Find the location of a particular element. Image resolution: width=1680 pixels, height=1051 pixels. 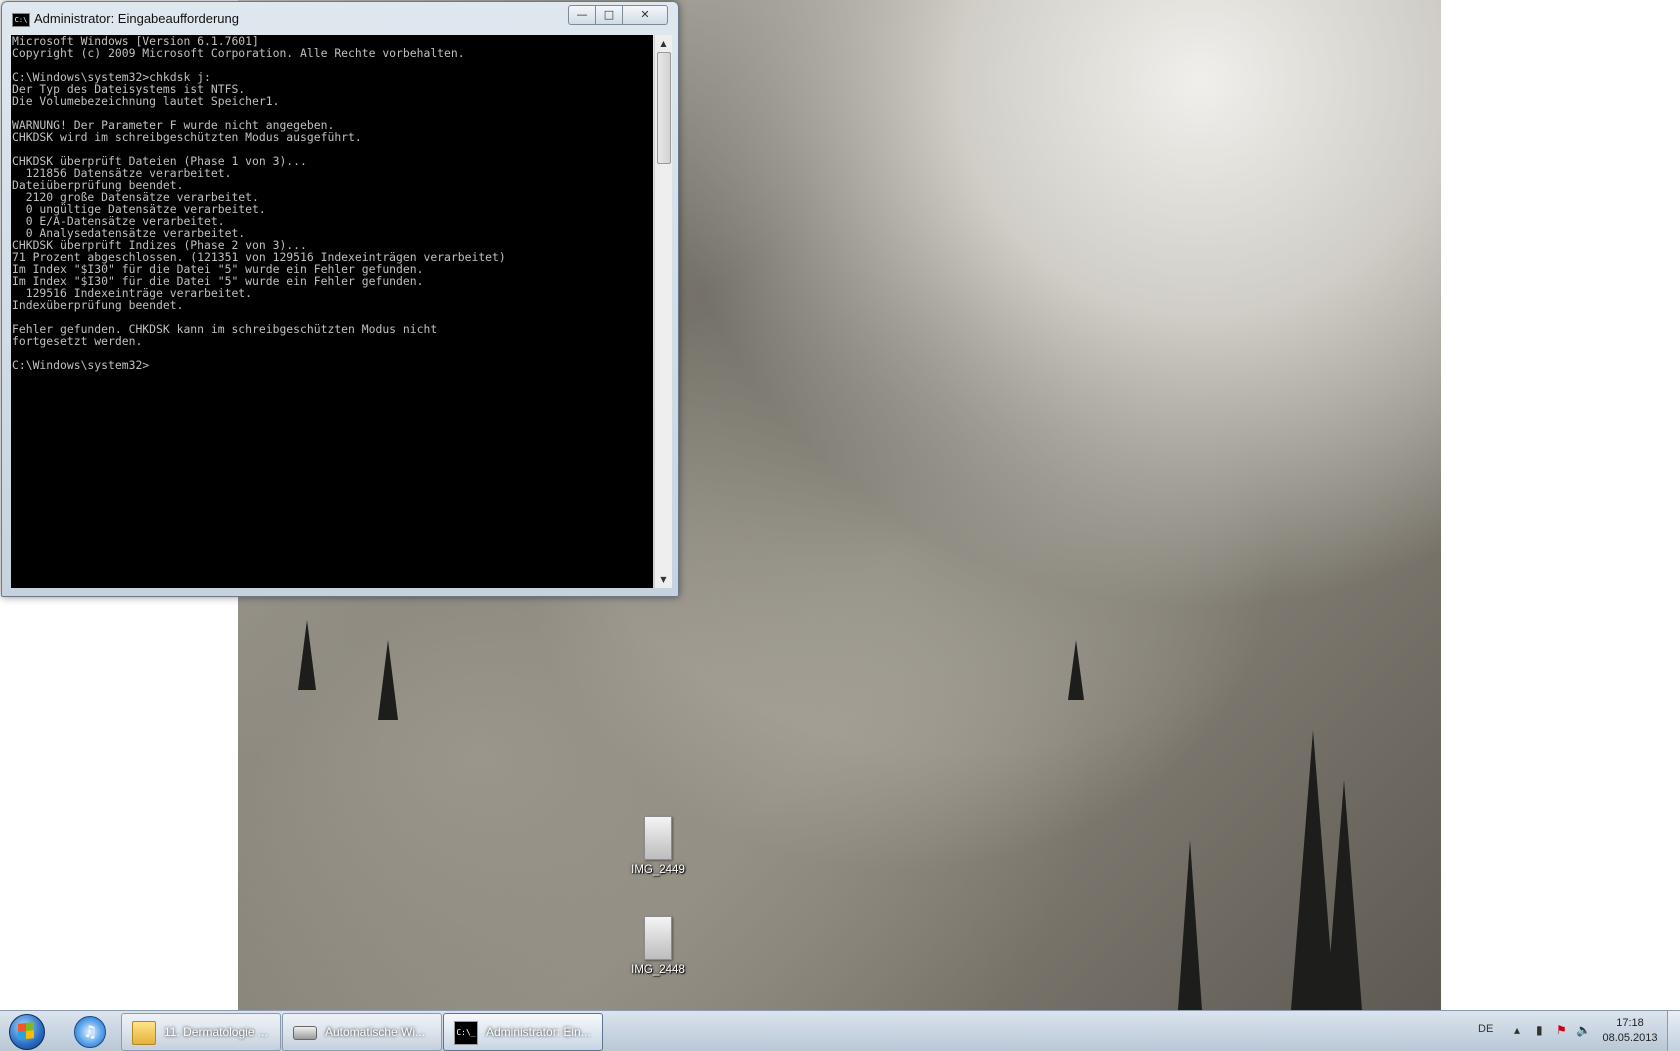

itunes-icon: ♫ is located at coordinates (90, 1032).